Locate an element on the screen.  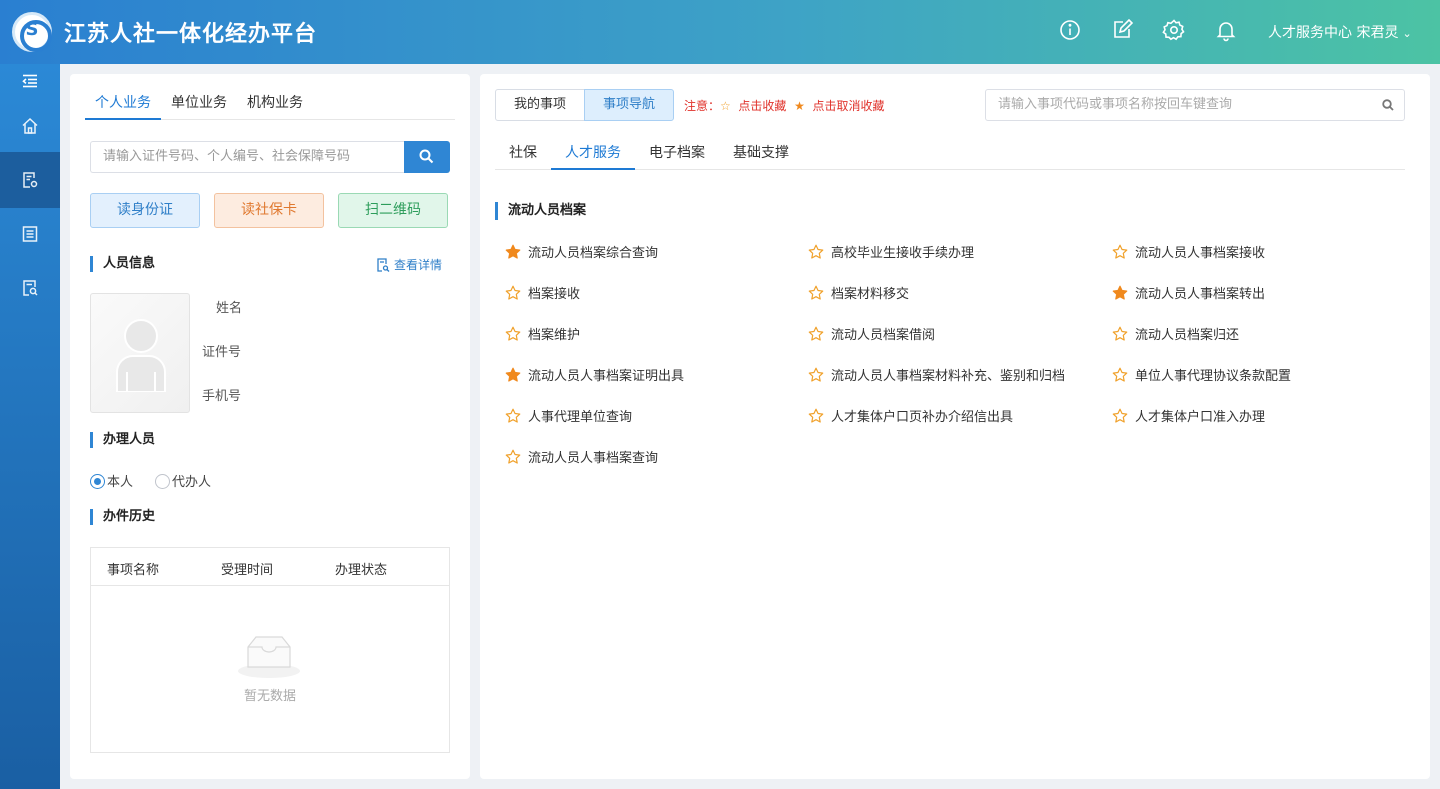
sidebar-toggle is located at coordinates (30, 81).